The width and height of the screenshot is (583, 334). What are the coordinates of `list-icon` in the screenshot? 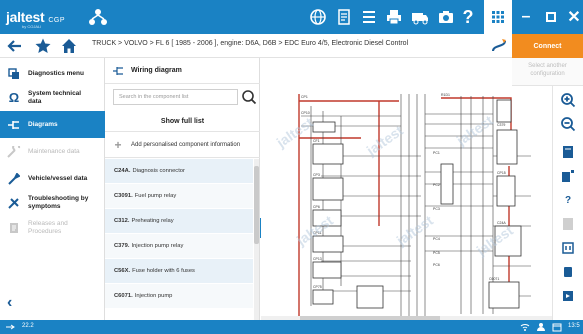 It's located at (369, 17).